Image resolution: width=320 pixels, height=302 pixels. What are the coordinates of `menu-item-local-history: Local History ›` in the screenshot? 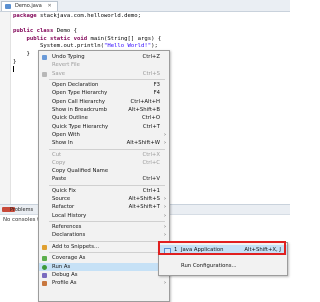 It's located at (104, 216).